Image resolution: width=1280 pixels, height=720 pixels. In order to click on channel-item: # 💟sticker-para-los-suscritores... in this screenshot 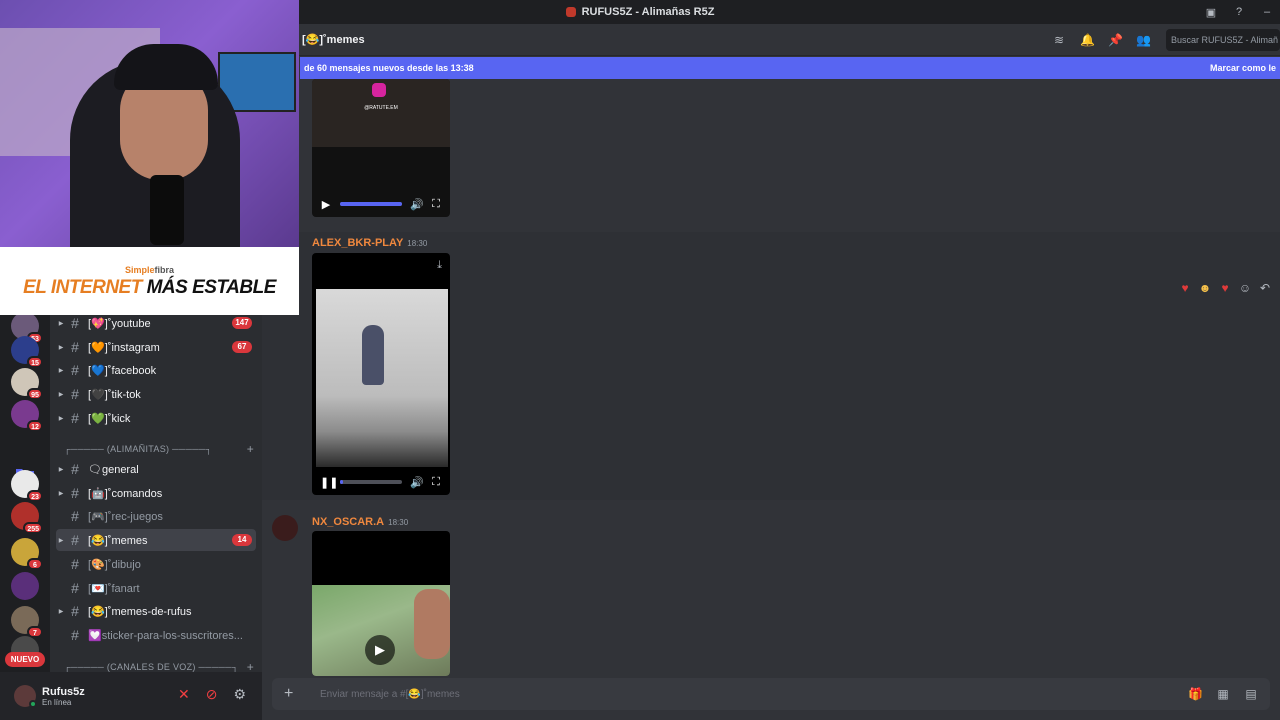, I will do `click(156, 635)`.